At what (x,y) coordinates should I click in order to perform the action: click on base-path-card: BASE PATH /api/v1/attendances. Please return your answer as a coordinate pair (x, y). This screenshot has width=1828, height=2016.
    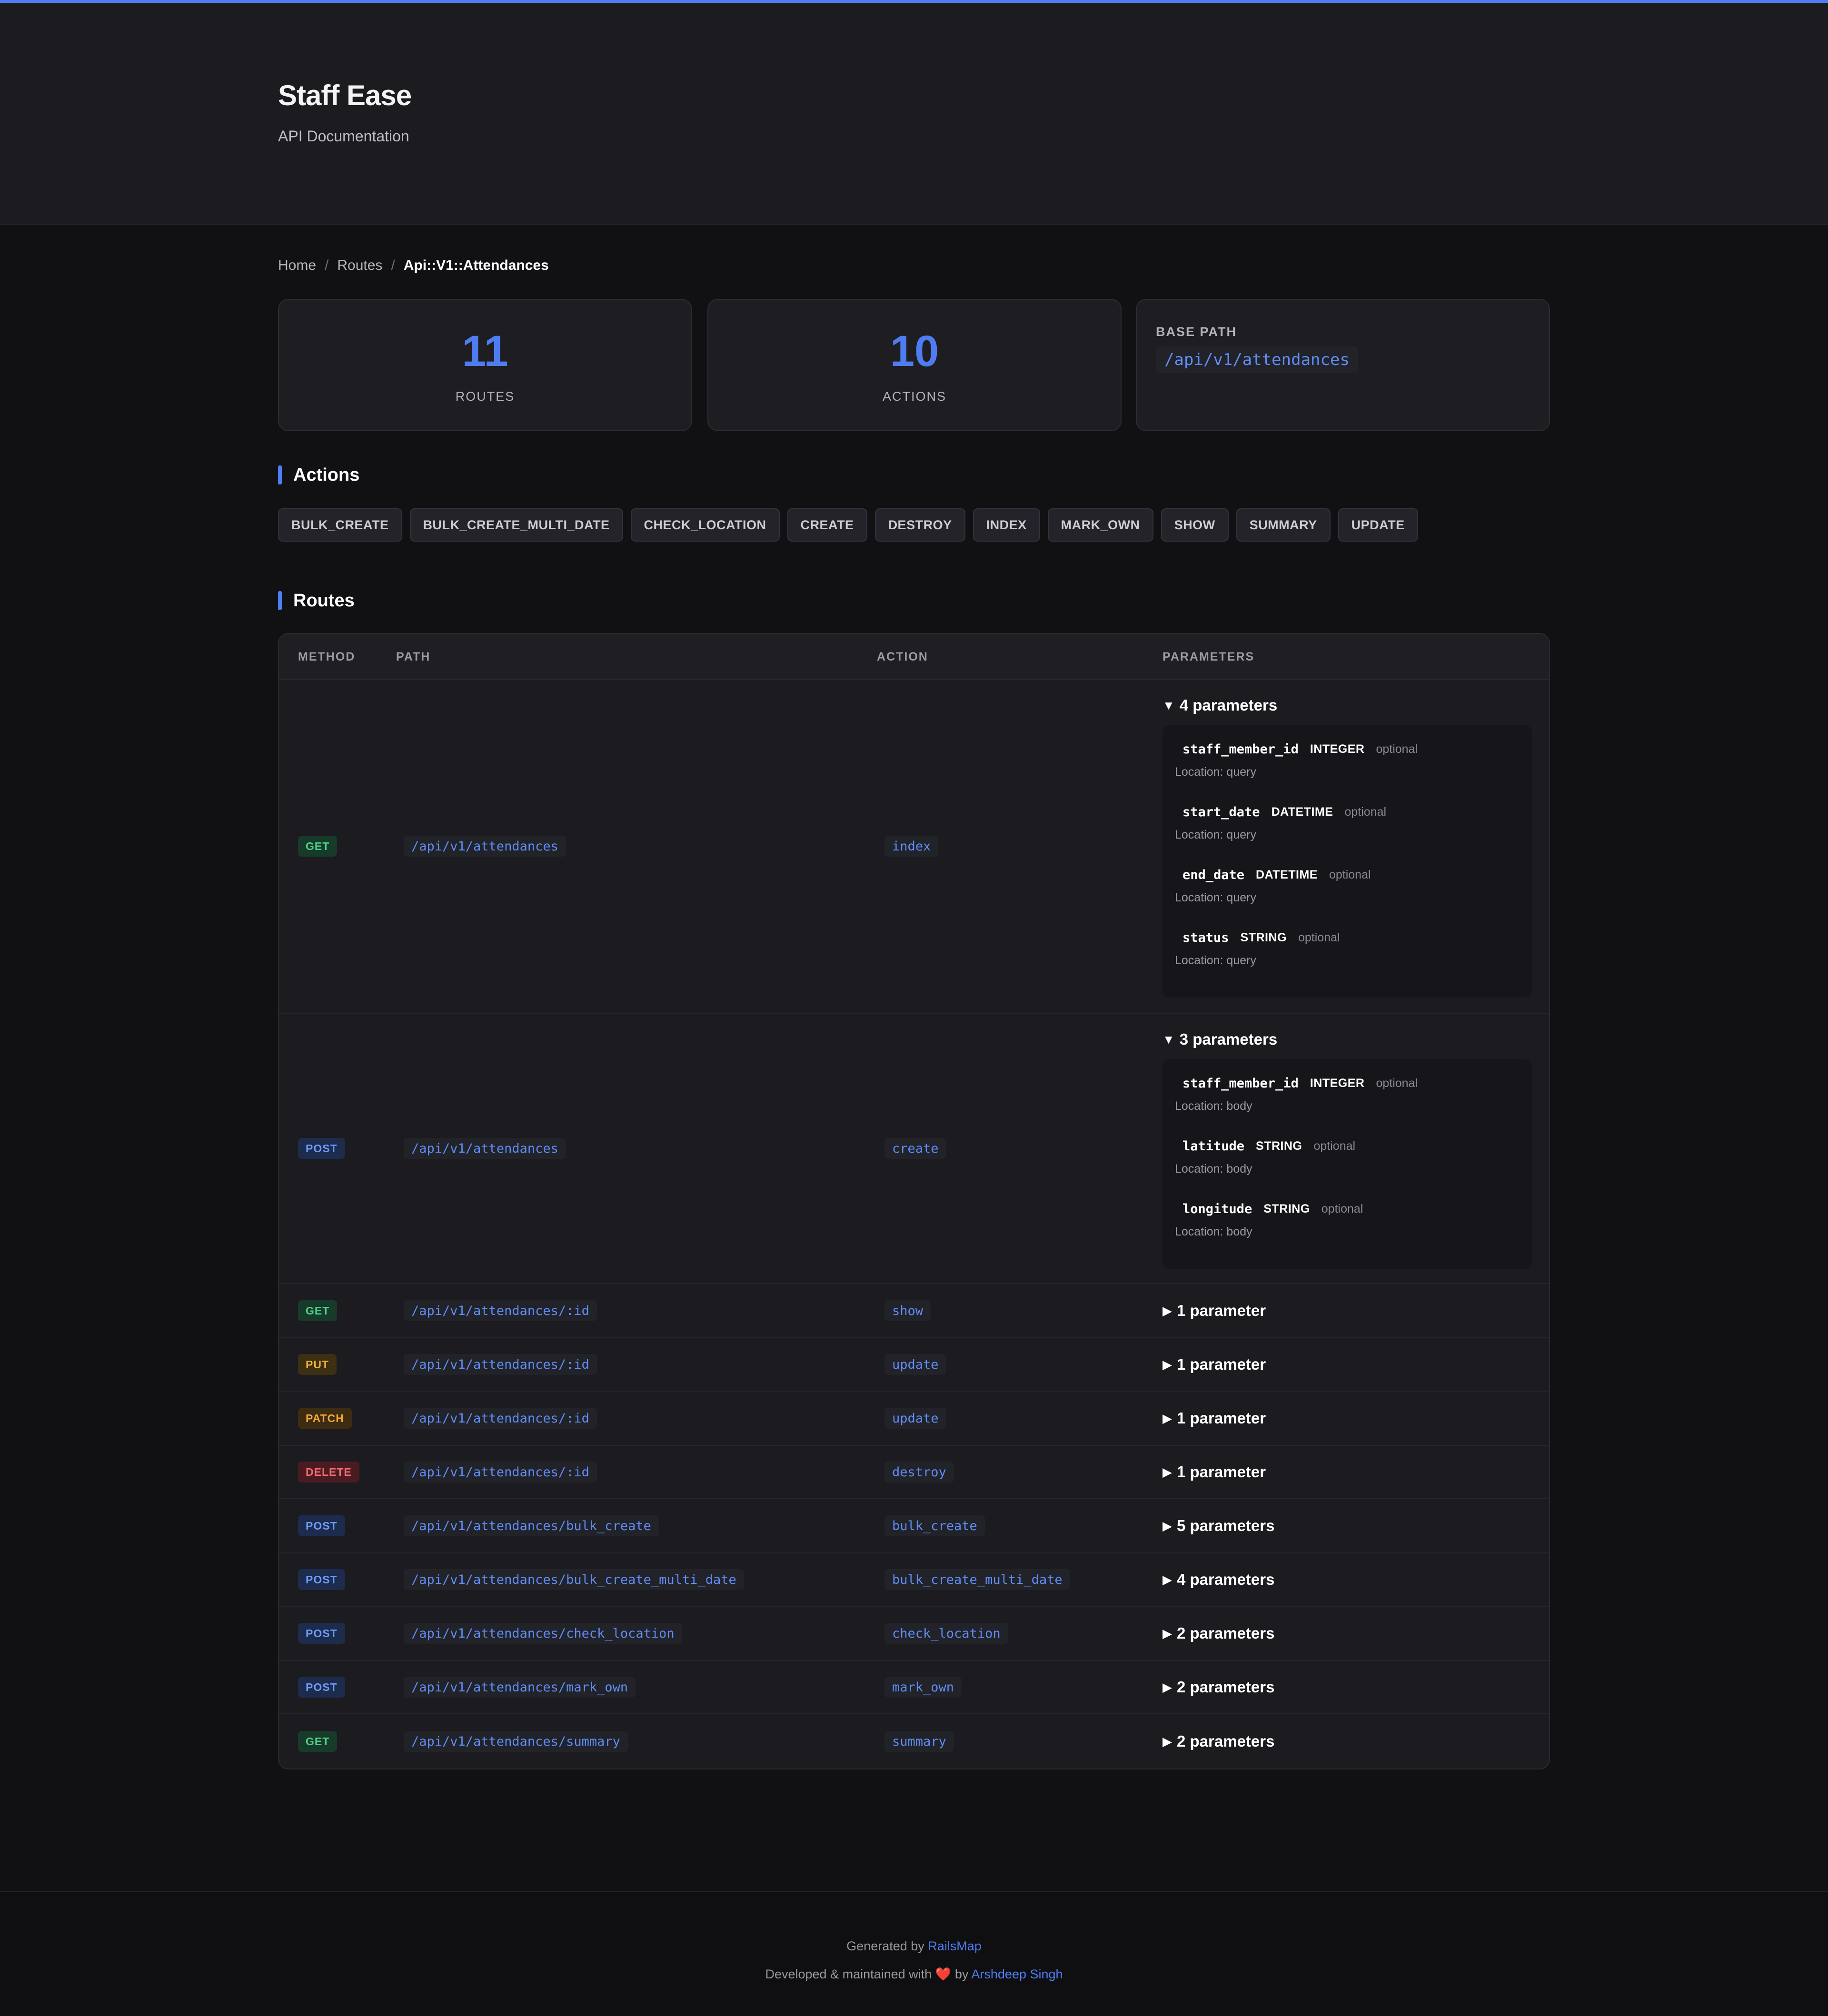
    Looking at the image, I should click on (1343, 365).